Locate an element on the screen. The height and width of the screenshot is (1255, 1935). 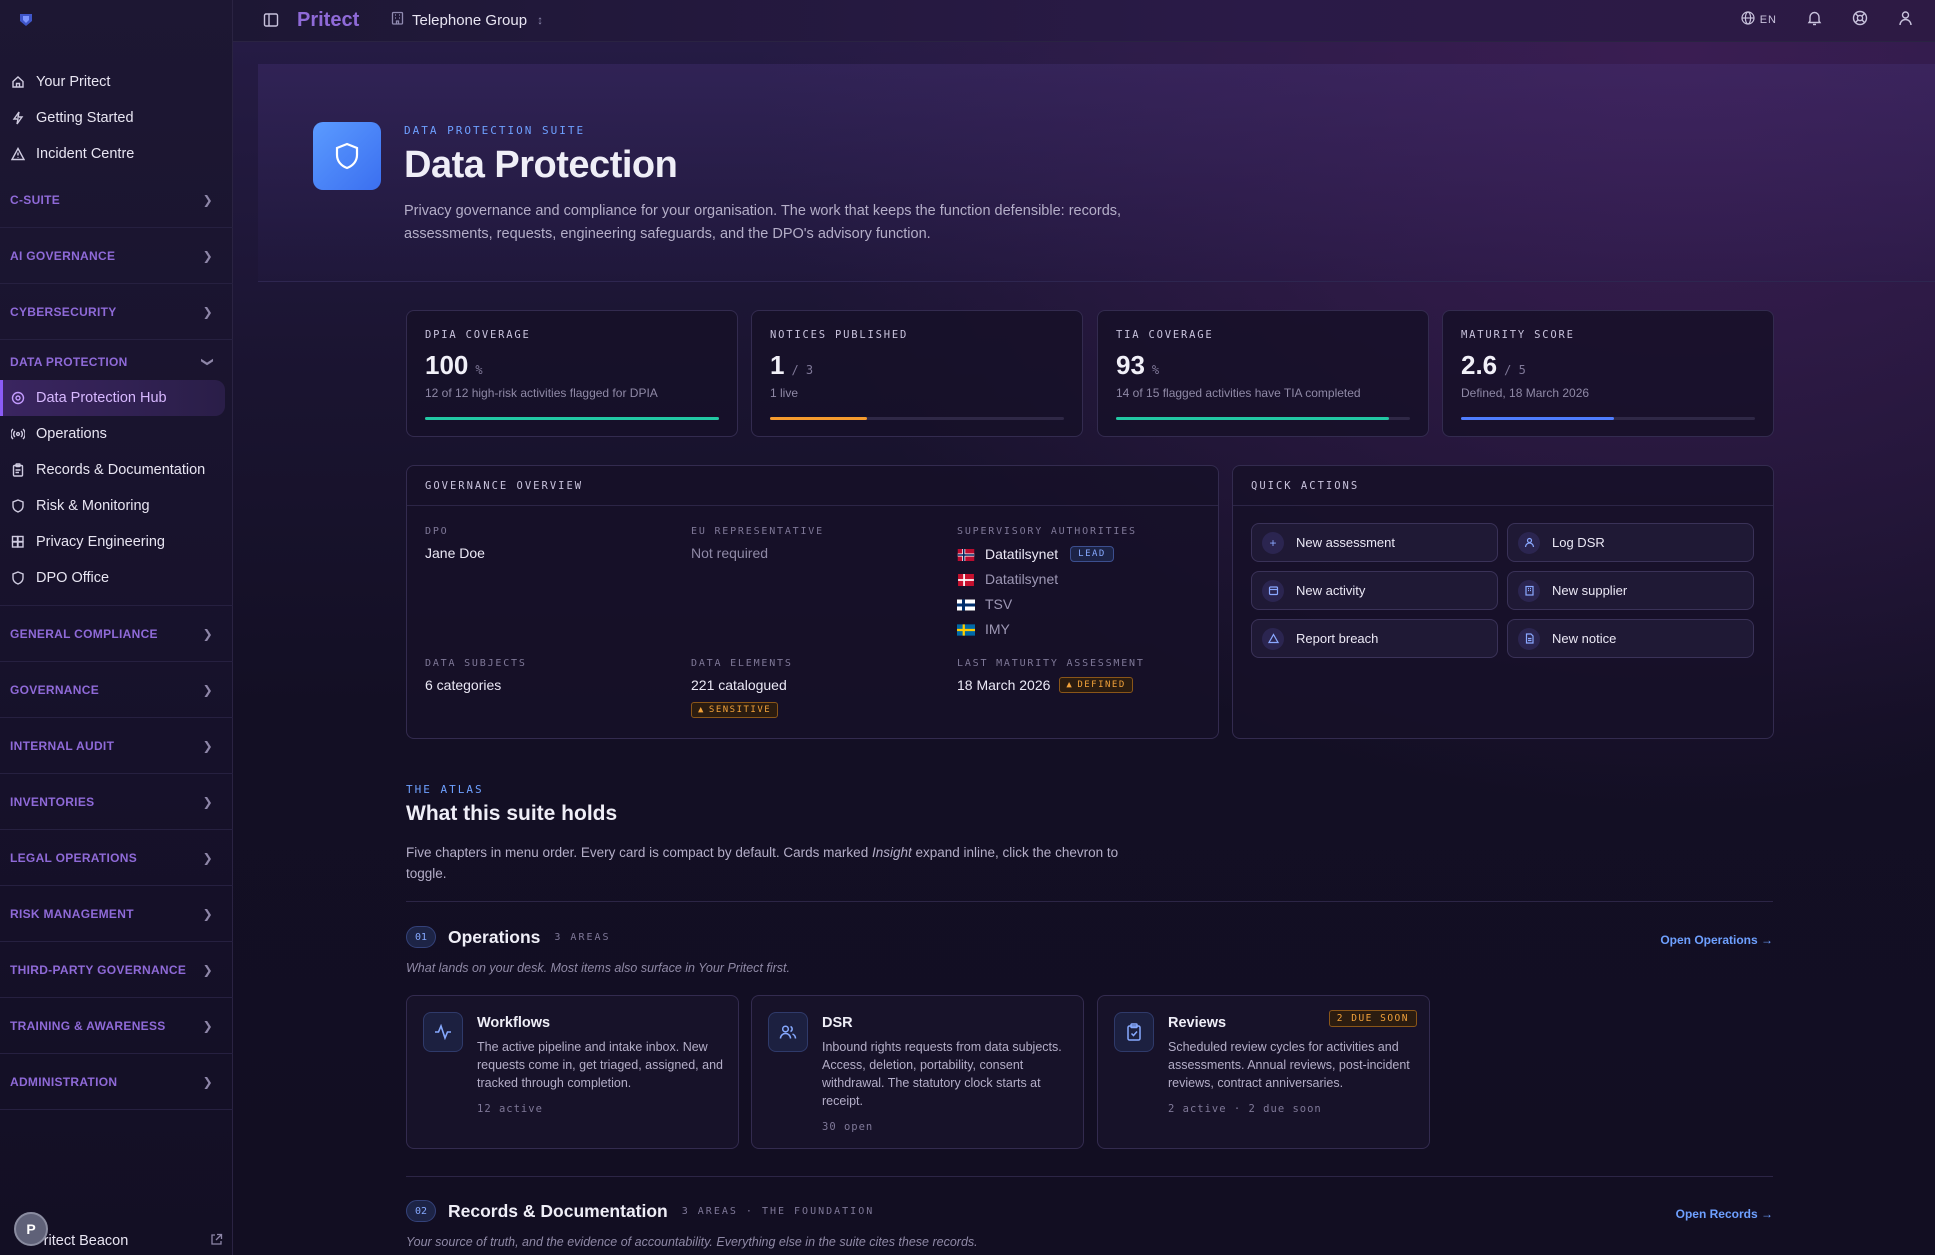
button-label: New notice is located at coordinates (1584, 638).